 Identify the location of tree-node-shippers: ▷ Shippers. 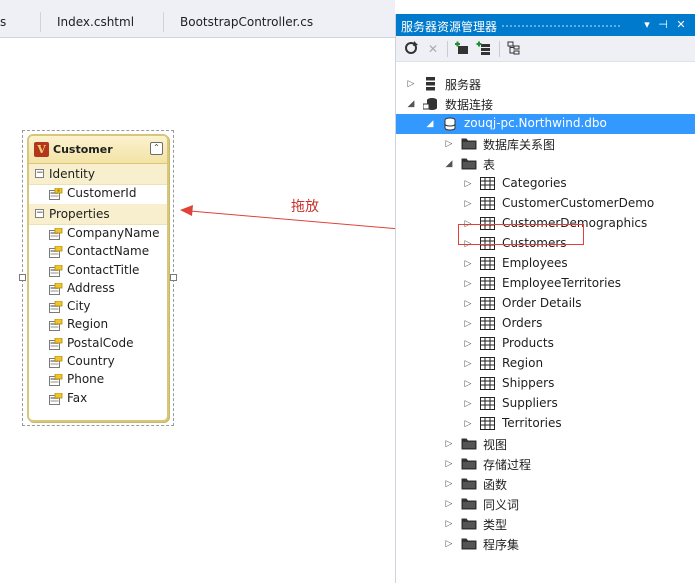
(574, 384).